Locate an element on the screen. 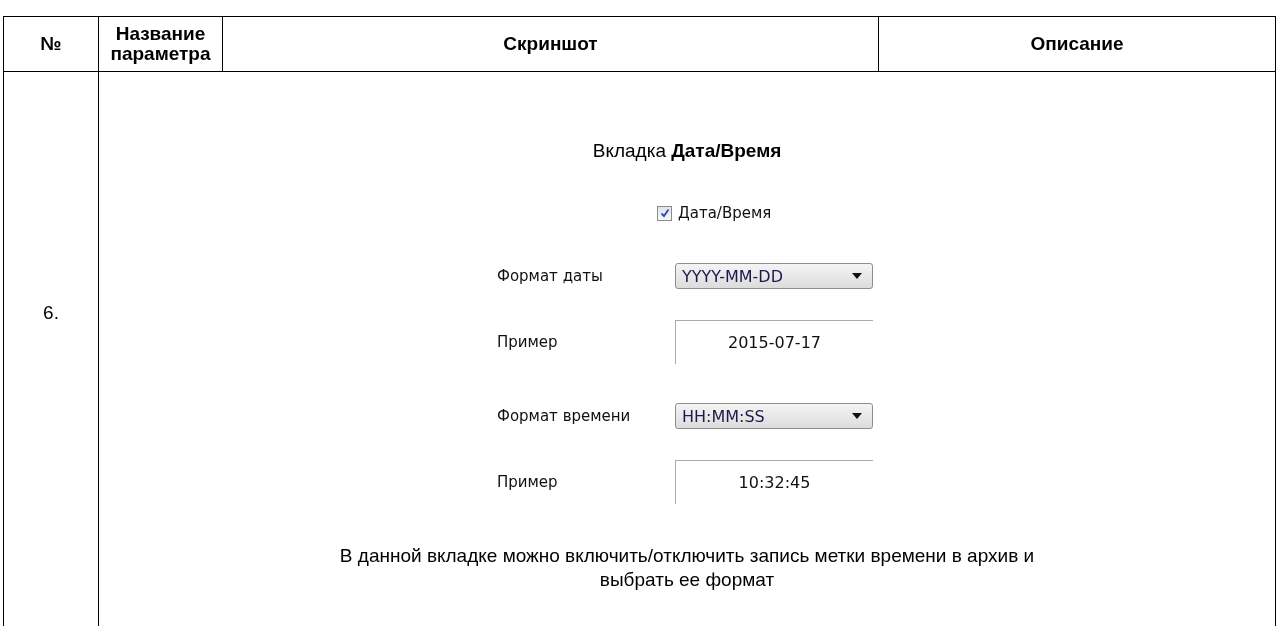 This screenshot has width=1278, height=626. column-header: № is located at coordinates (51, 44).